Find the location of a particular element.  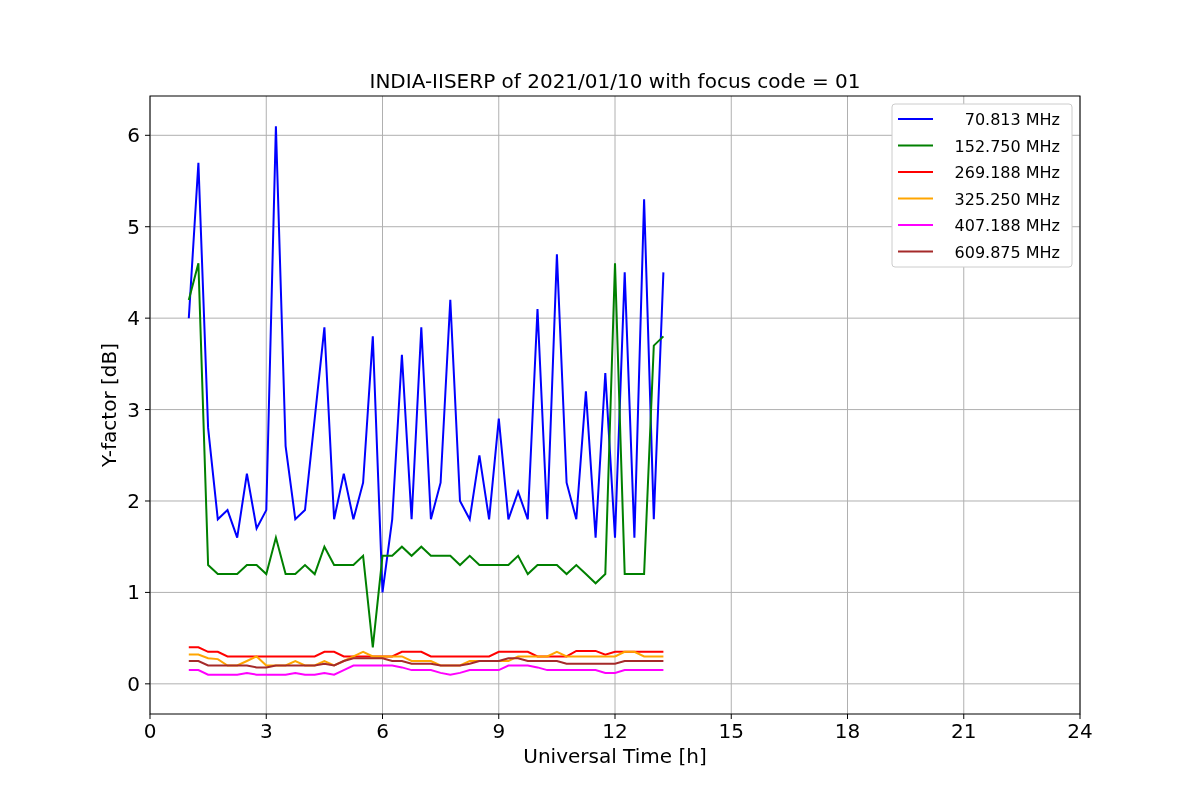

x-tick-label: 0 is located at coordinates (150, 731).